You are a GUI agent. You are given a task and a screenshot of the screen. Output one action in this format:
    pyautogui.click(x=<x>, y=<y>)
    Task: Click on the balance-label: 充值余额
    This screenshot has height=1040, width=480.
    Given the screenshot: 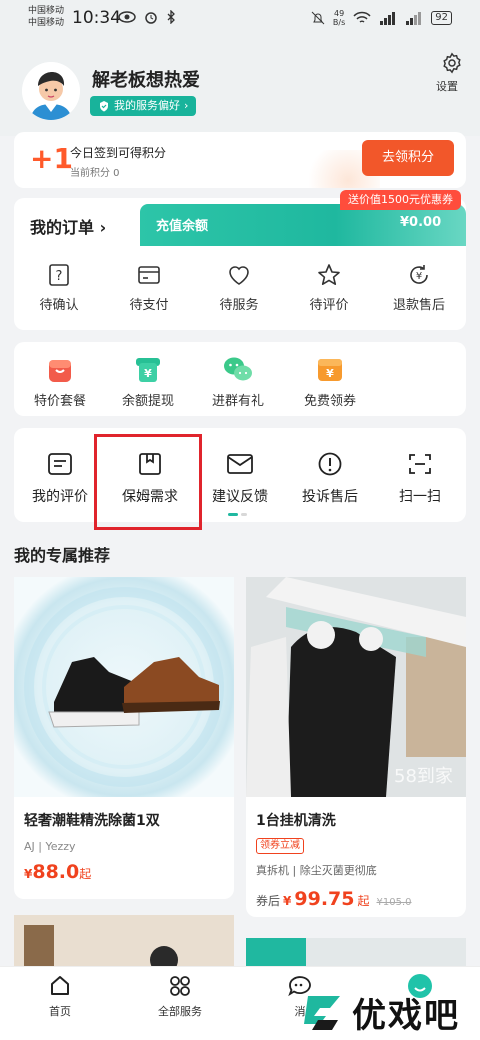 What is the action you would take?
    pyautogui.click(x=182, y=226)
    